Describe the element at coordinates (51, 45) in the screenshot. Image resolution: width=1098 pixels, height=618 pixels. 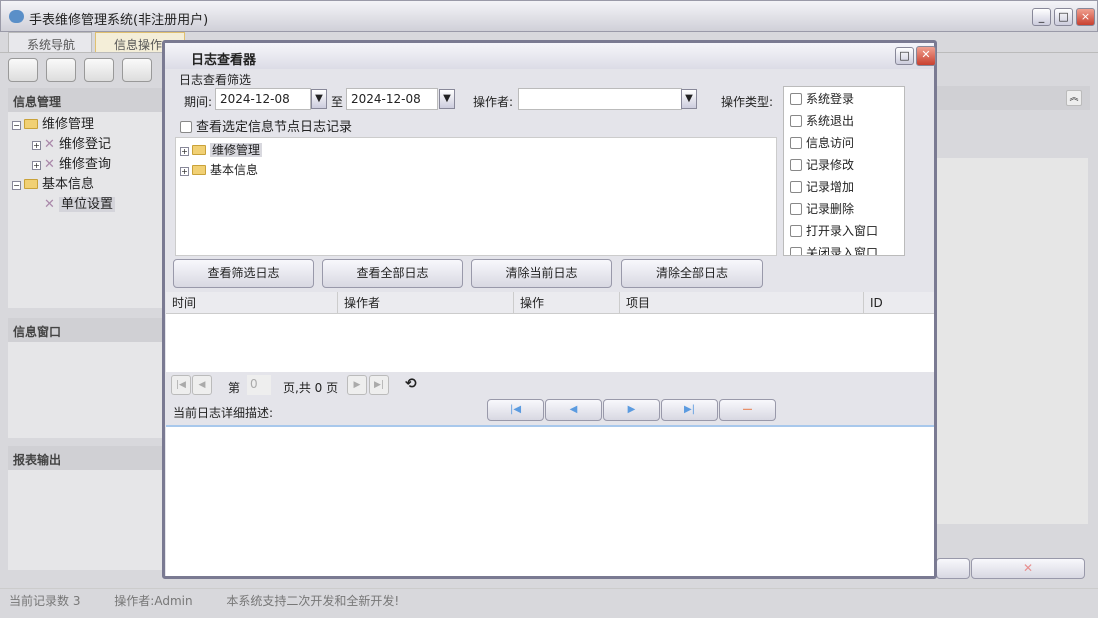
I see `tab-label: 系统导航` at that location.